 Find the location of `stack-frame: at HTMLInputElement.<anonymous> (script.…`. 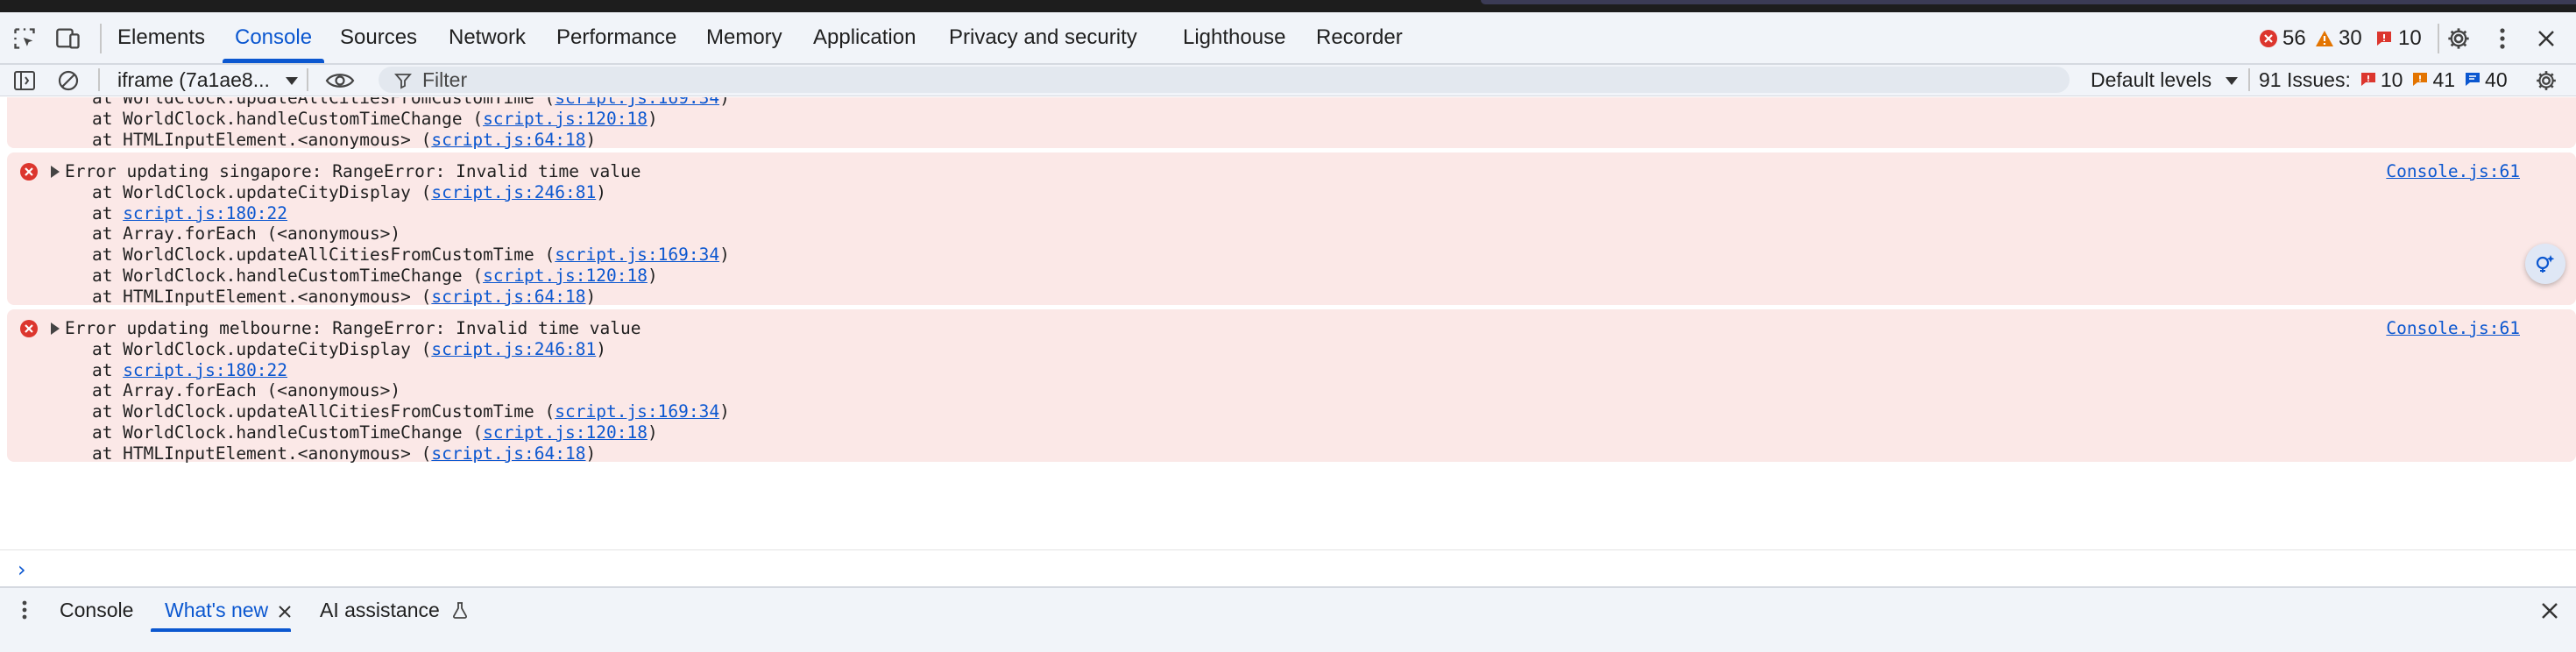

stack-frame: at HTMLInputElement.<anonymous> (script.… is located at coordinates (323, 454).